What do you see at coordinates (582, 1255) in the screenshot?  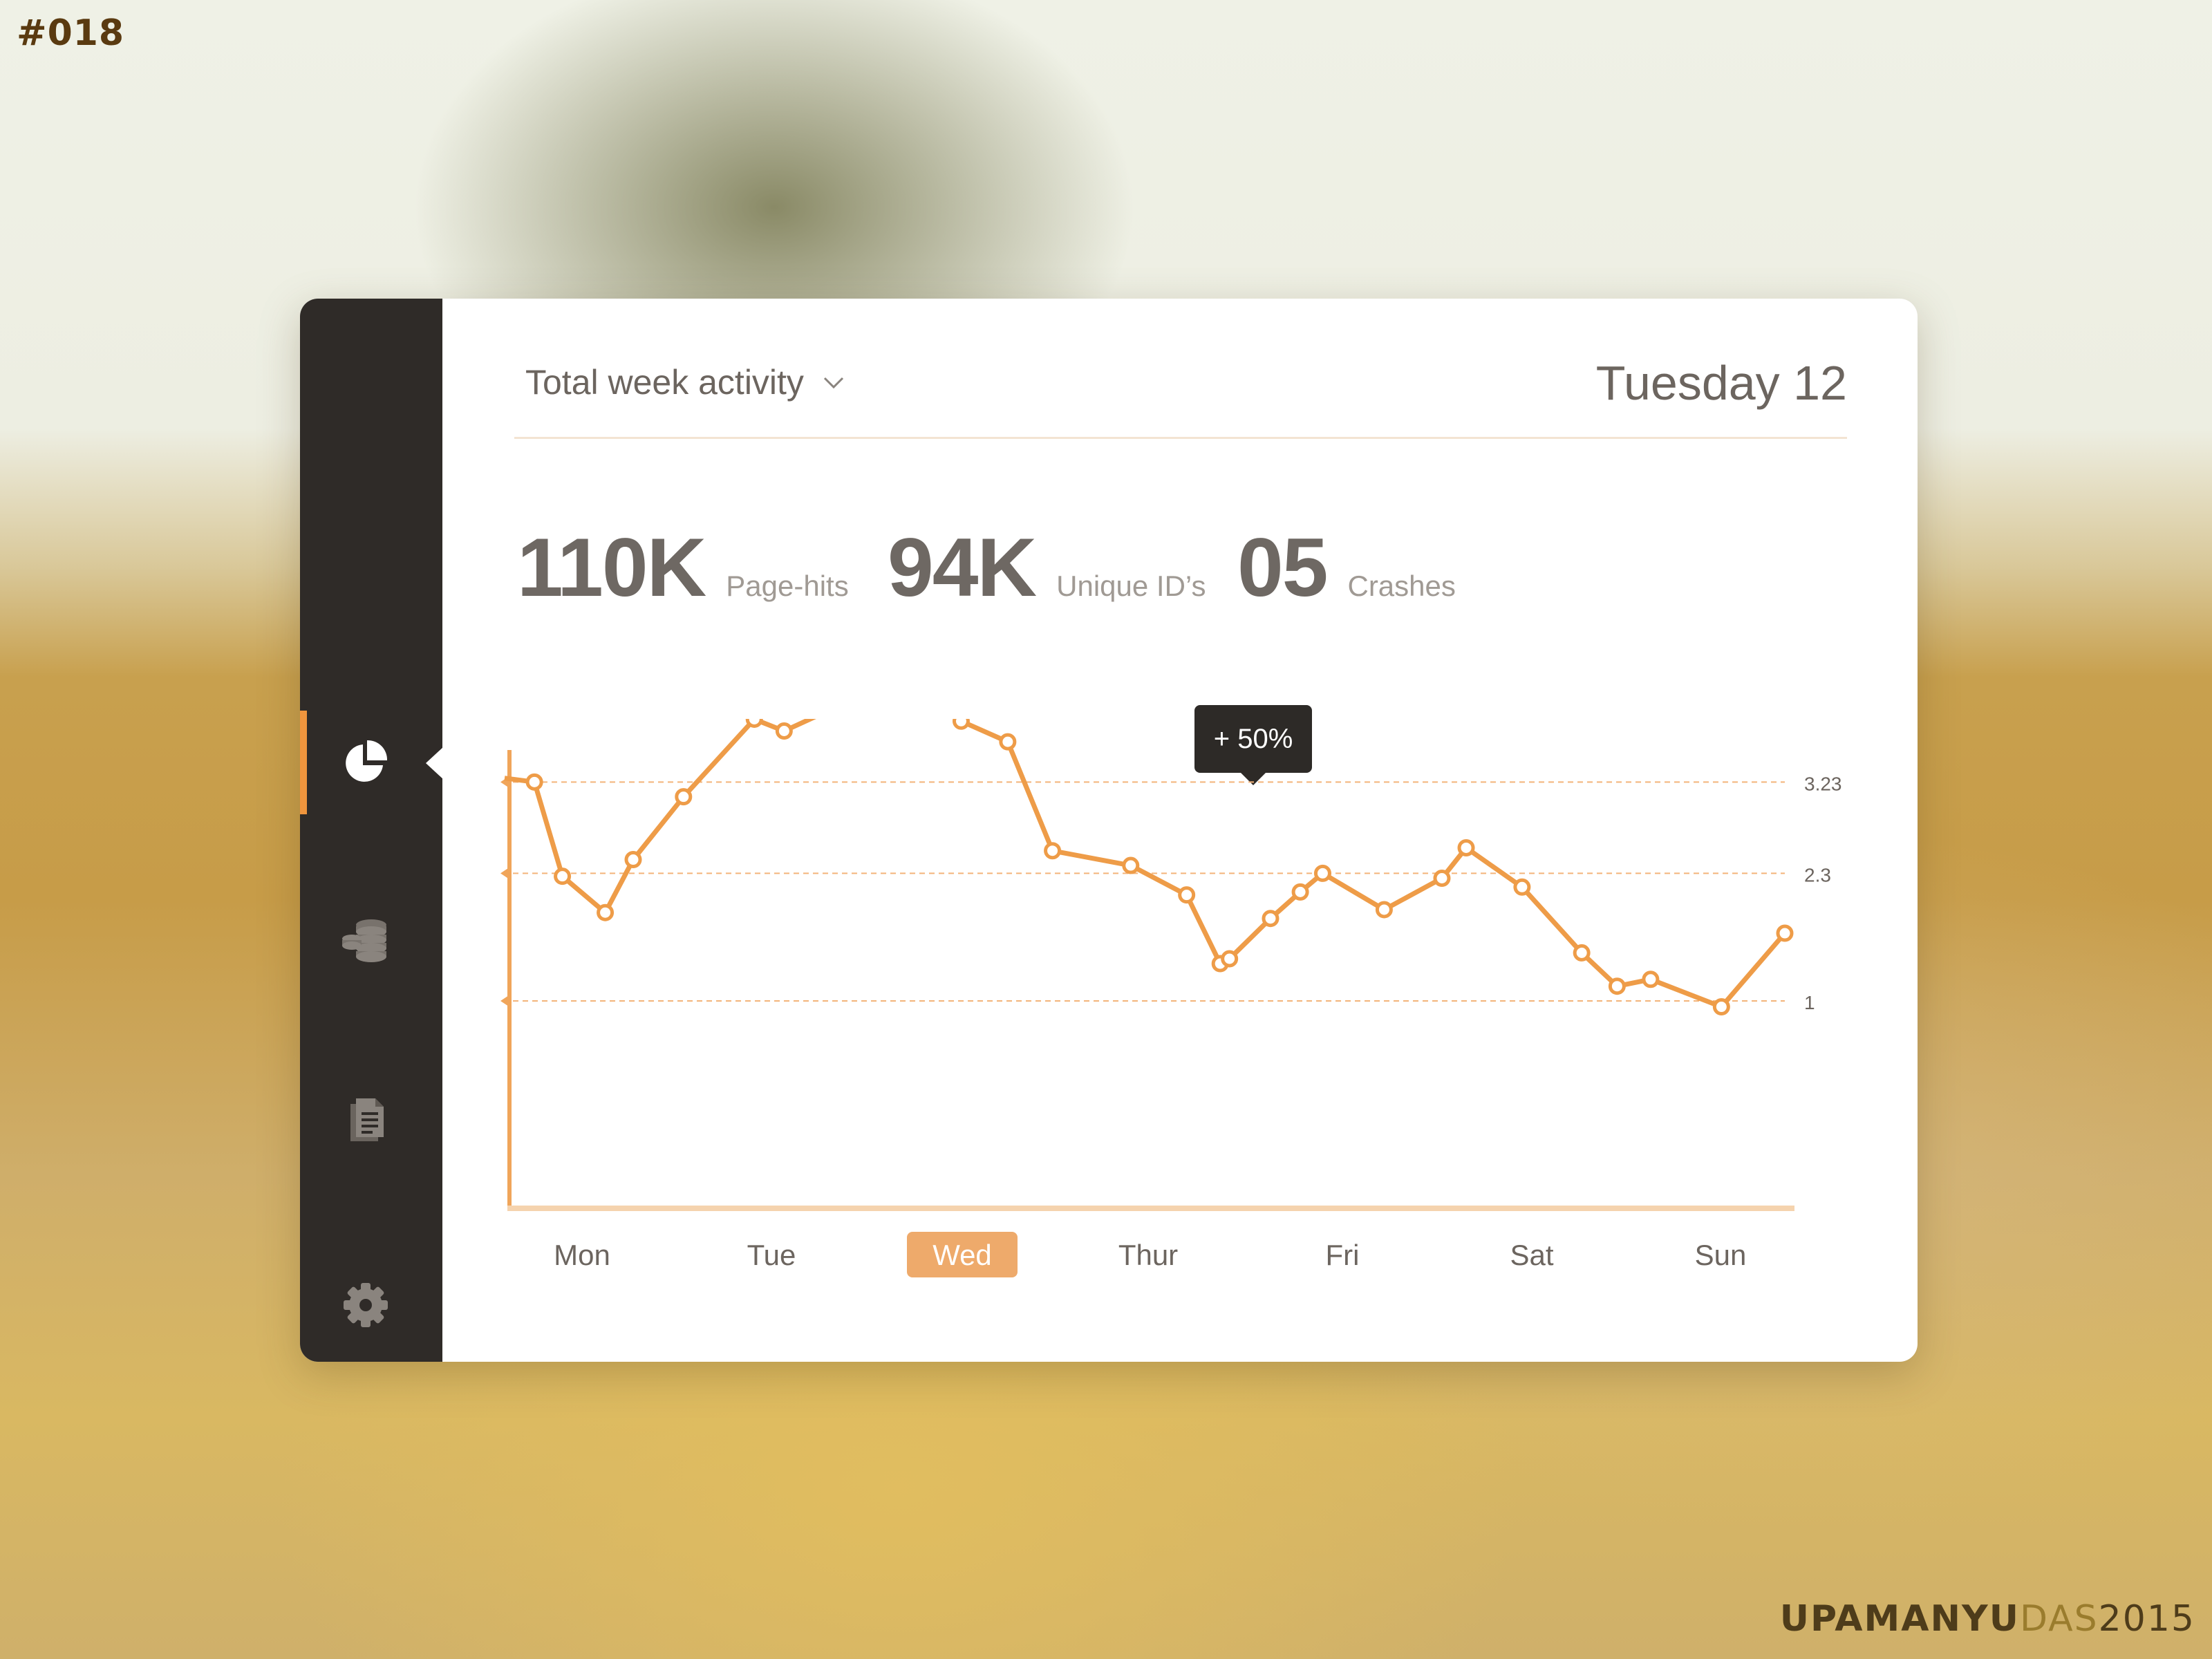 I see `day-label-mon: Mon` at bounding box center [582, 1255].